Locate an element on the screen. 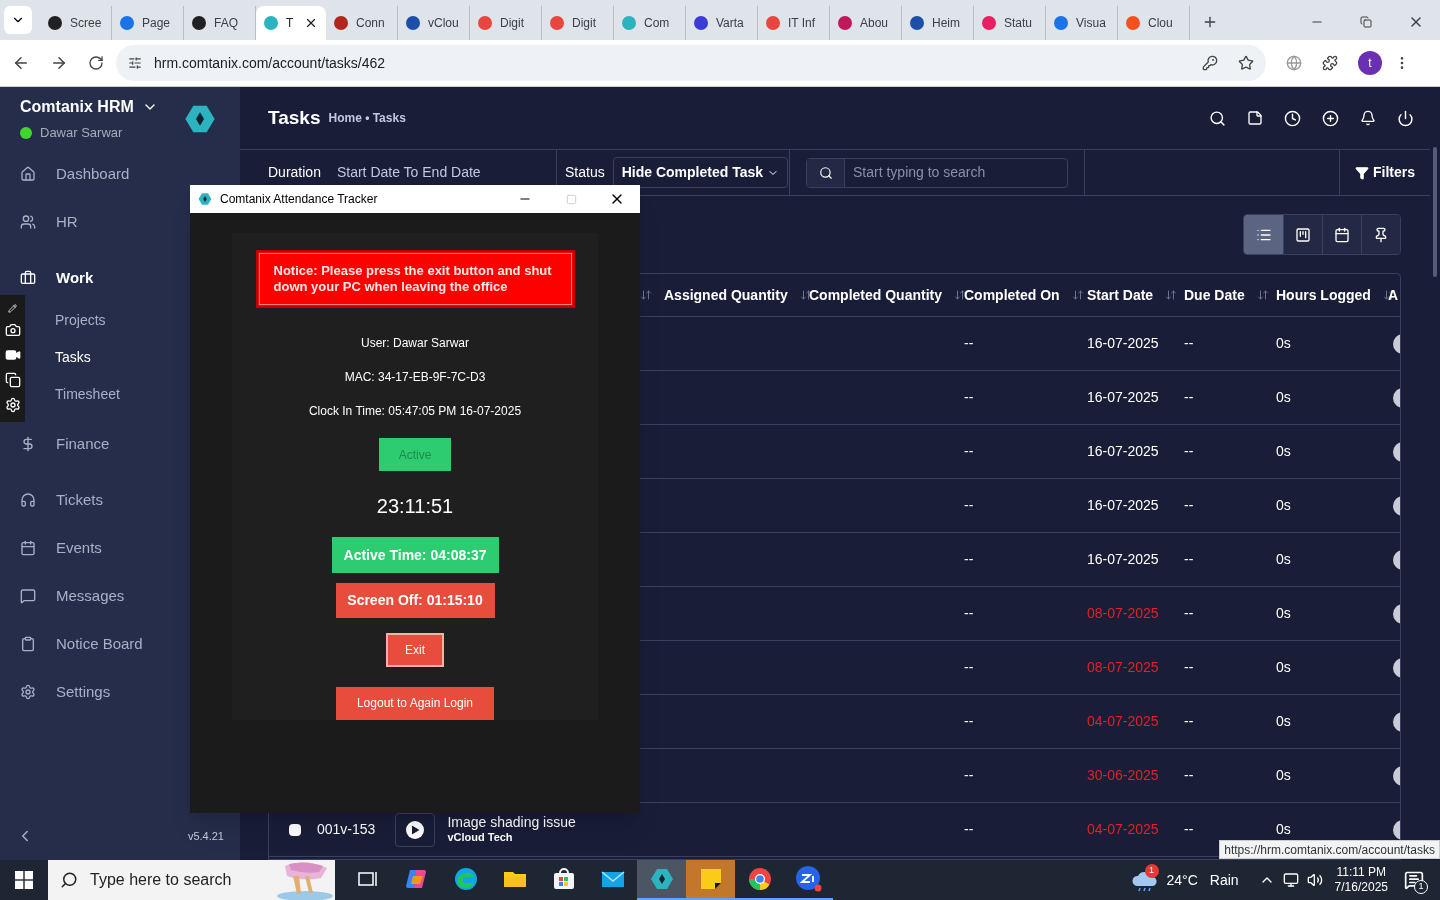 The image size is (1440, 900). settings-icon is located at coordinates (12, 405).